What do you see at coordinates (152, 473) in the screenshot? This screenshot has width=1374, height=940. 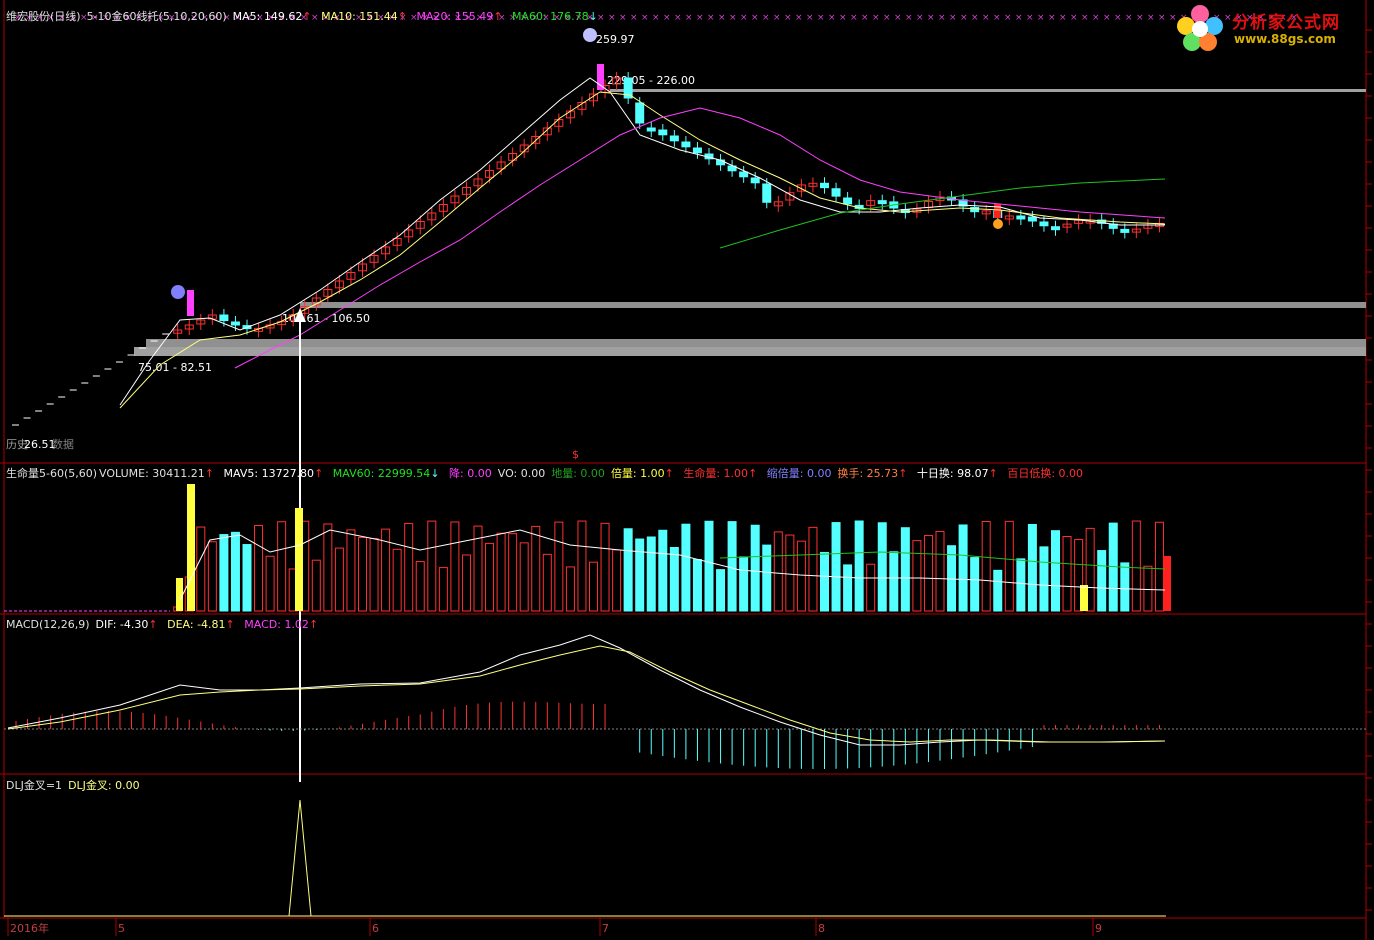 I see `vol-volume: VOLUME: 30411.21` at bounding box center [152, 473].